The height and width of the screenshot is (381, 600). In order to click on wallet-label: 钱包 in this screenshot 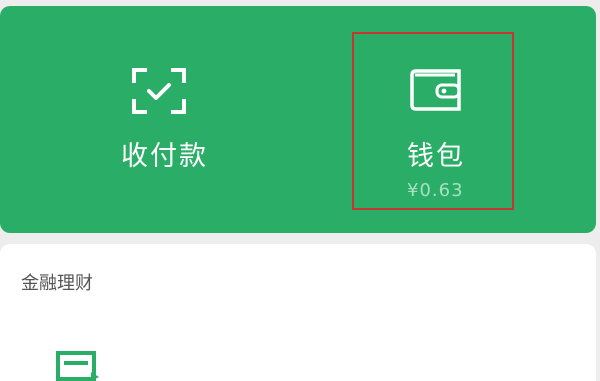, I will do `click(436, 156)`.